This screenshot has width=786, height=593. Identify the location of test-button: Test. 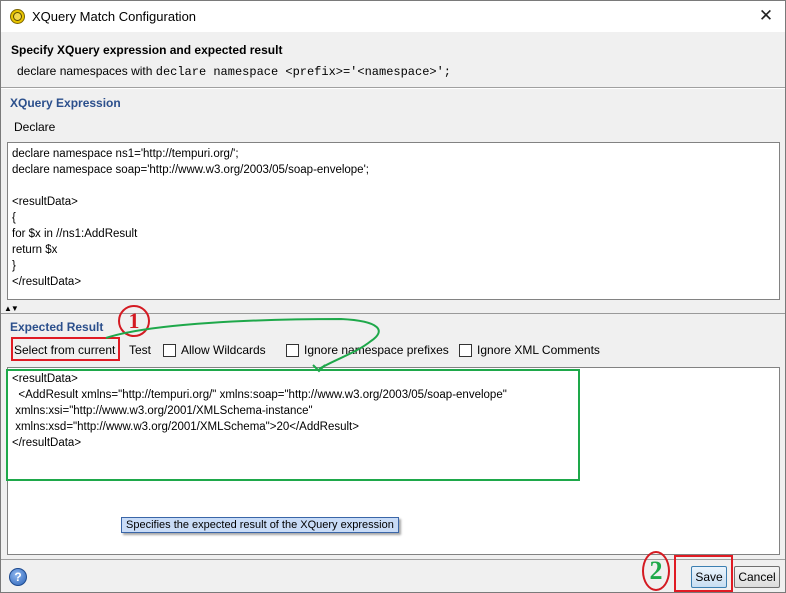
(140, 350).